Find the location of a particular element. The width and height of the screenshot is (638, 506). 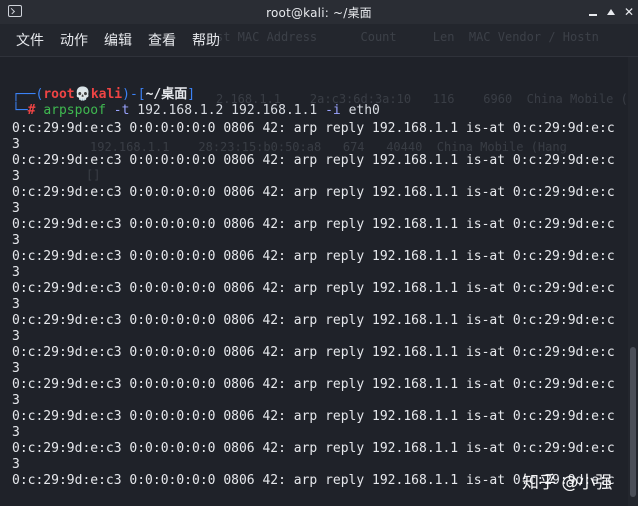

menu-view: 查看 is located at coordinates (162, 40).